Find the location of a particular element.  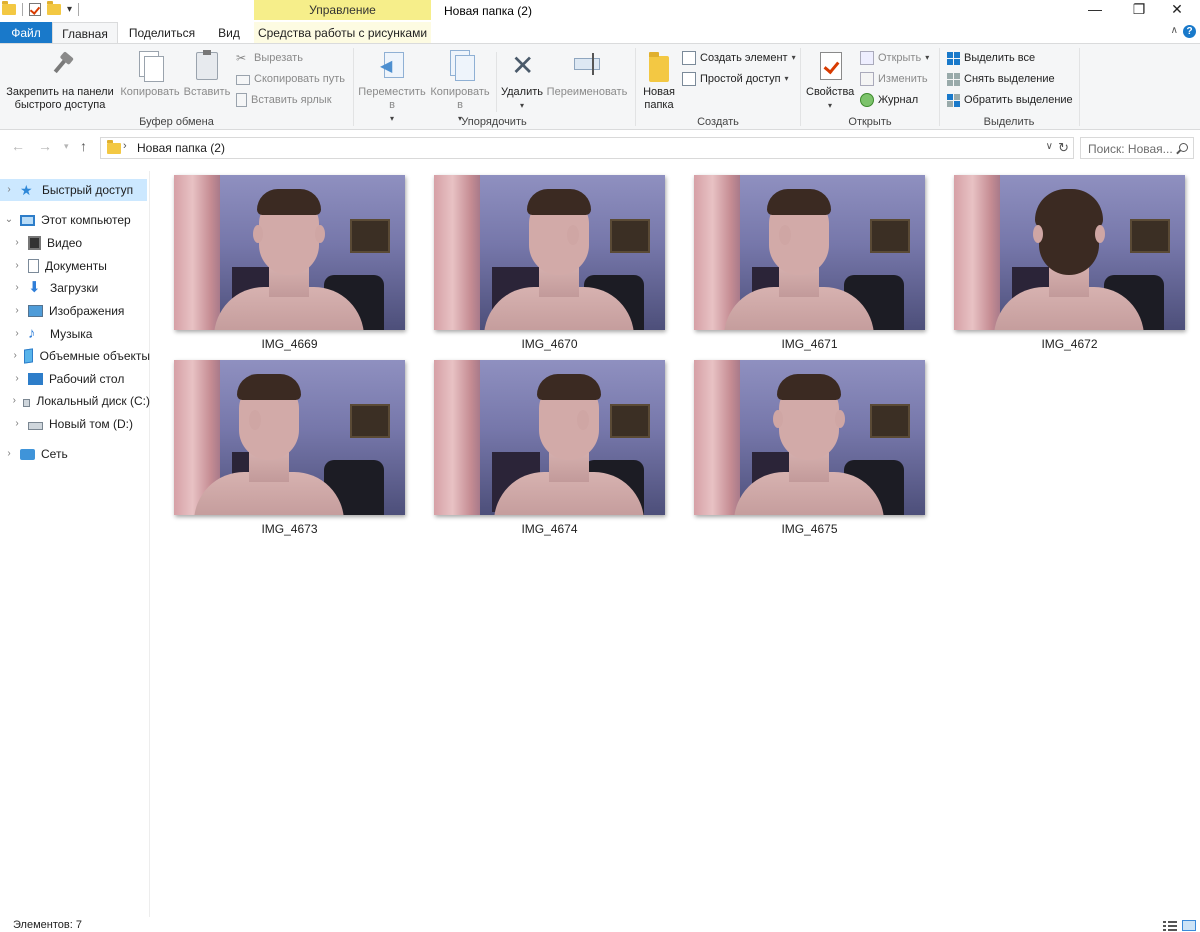

file-item: IMG_4673 is located at coordinates (289, 450).